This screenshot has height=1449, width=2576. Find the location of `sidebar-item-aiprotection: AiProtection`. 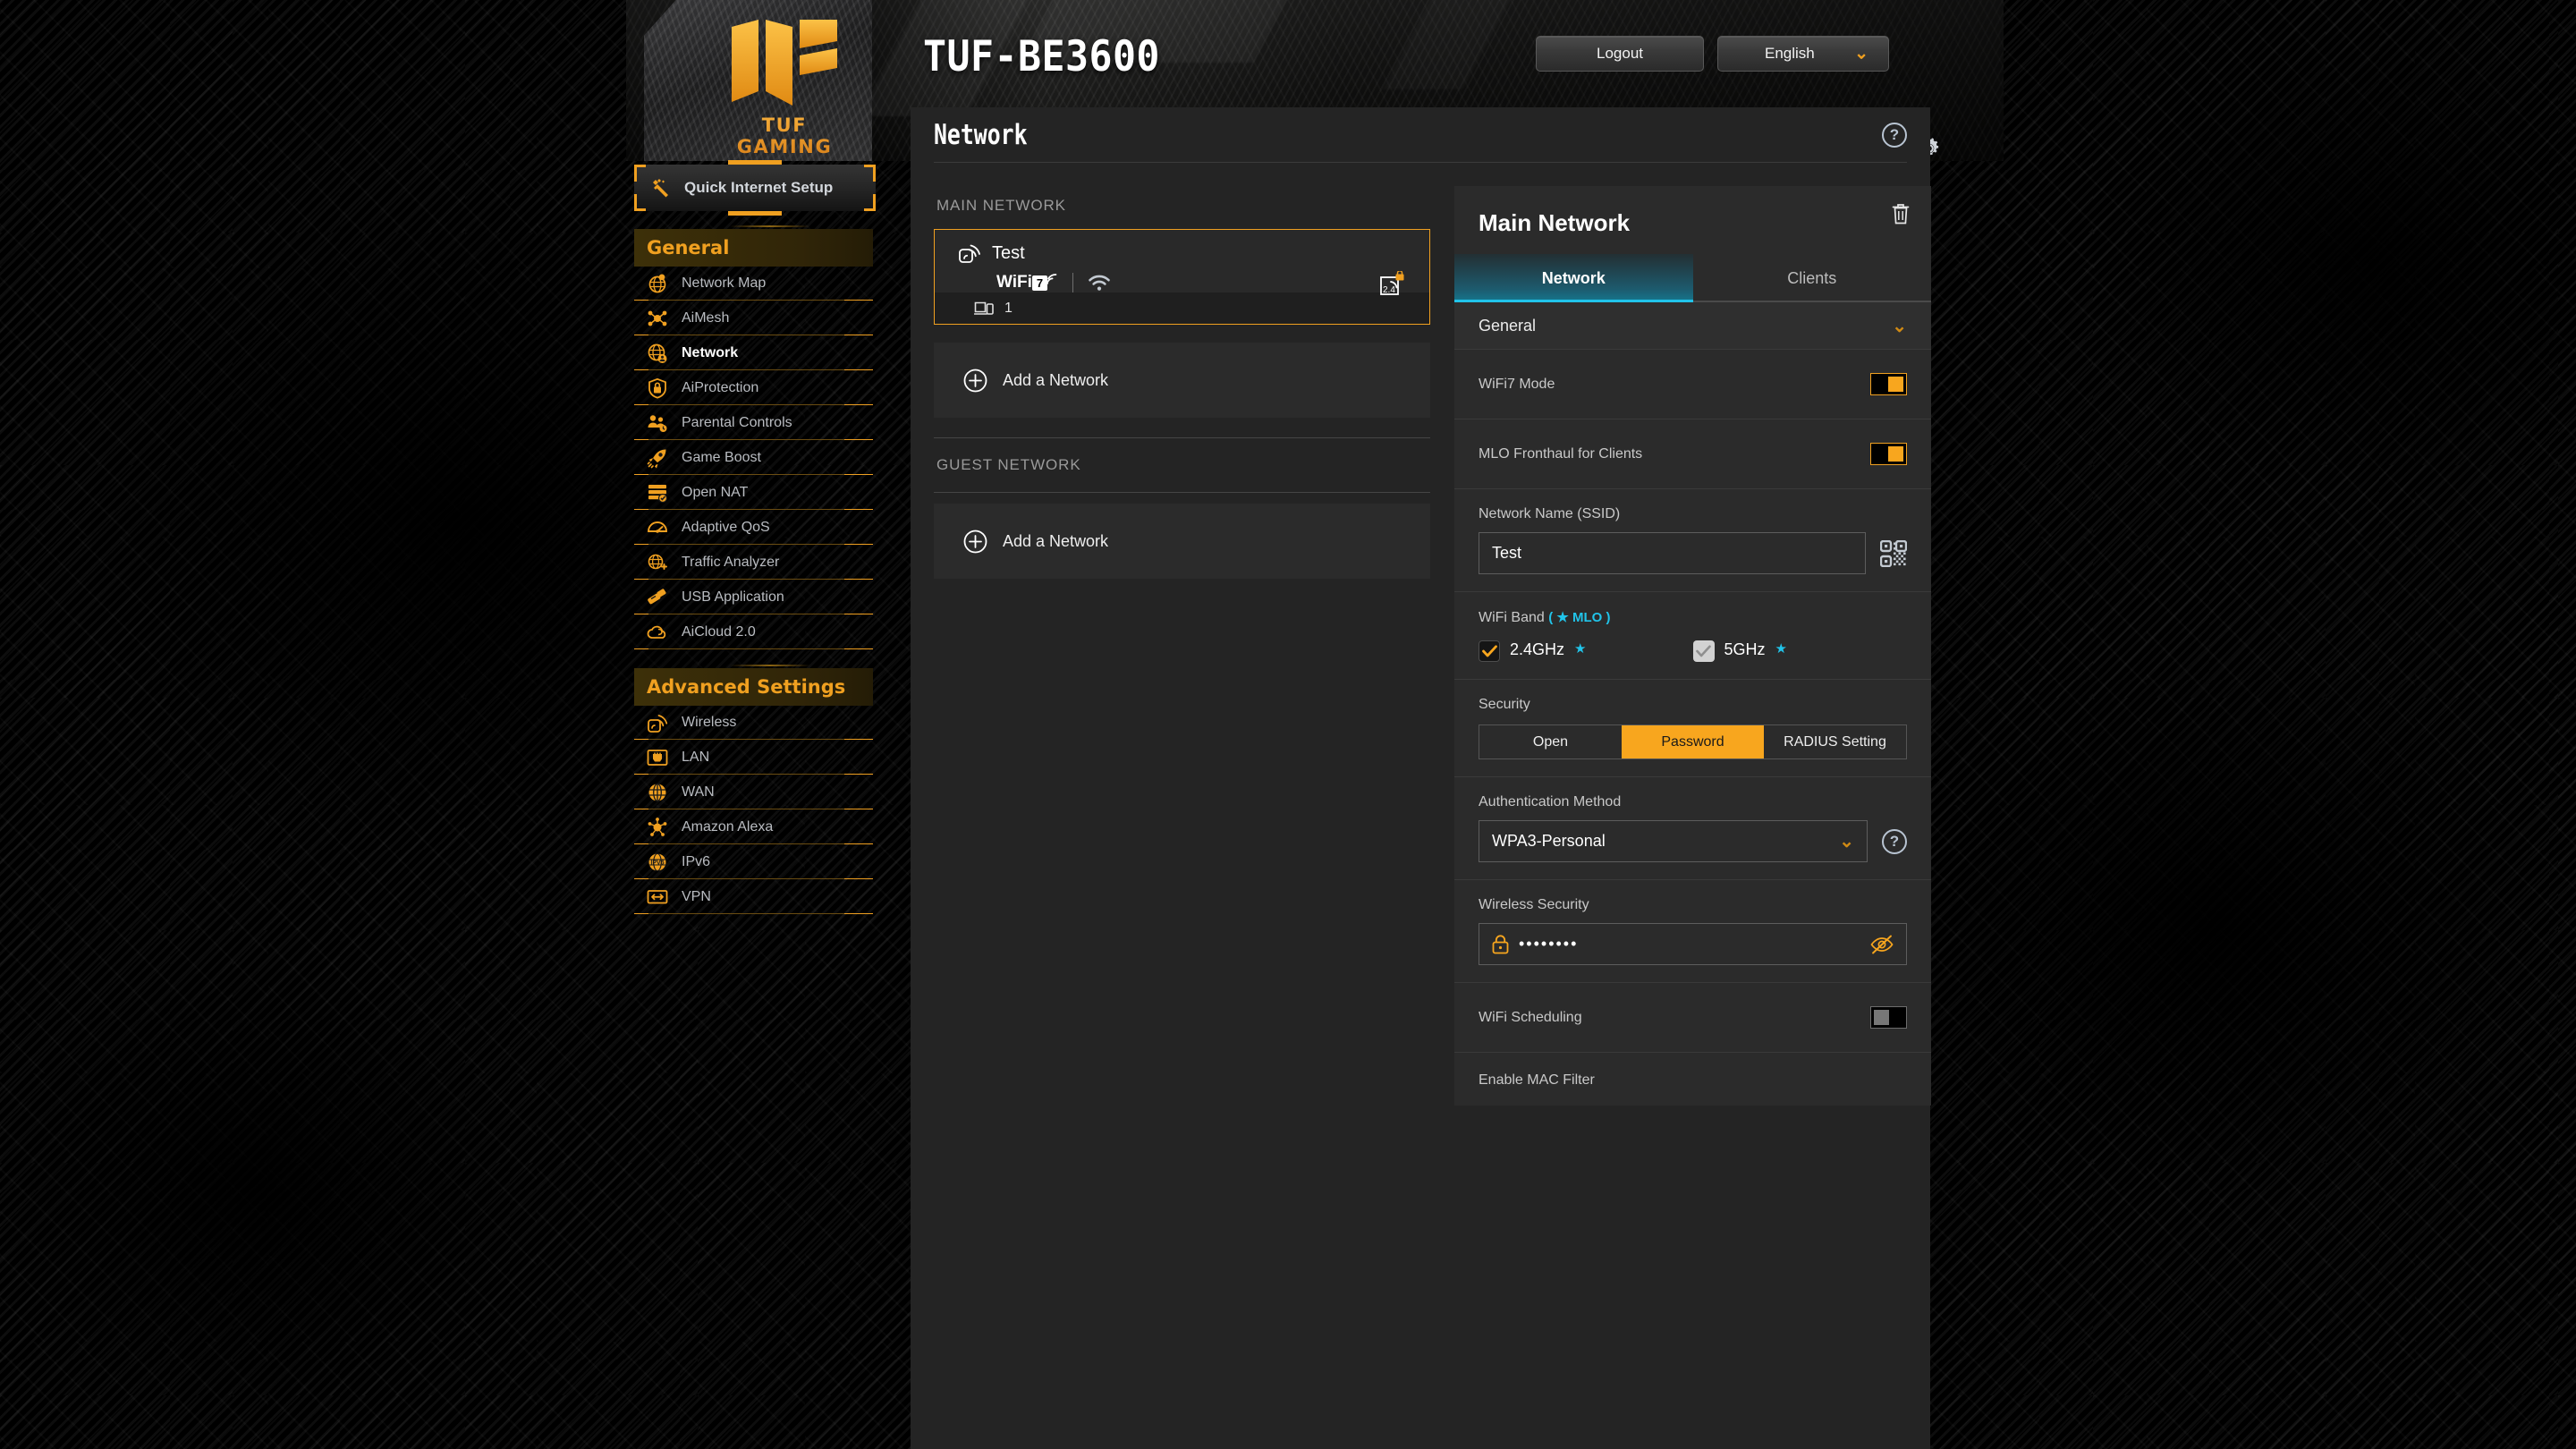

sidebar-item-aiprotection: AiProtection is located at coordinates (753, 388).